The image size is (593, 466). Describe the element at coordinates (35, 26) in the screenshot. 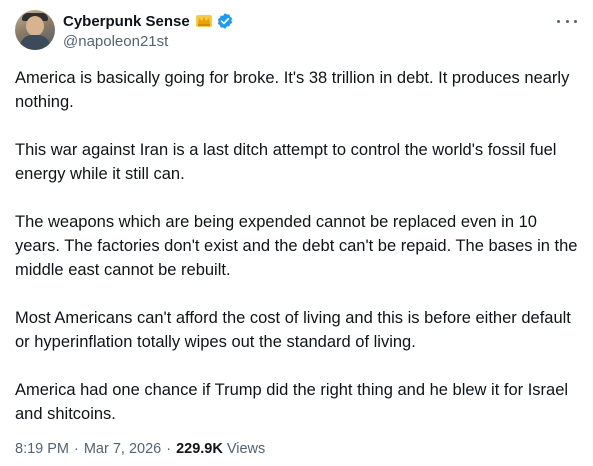

I see `avatar-head` at that location.